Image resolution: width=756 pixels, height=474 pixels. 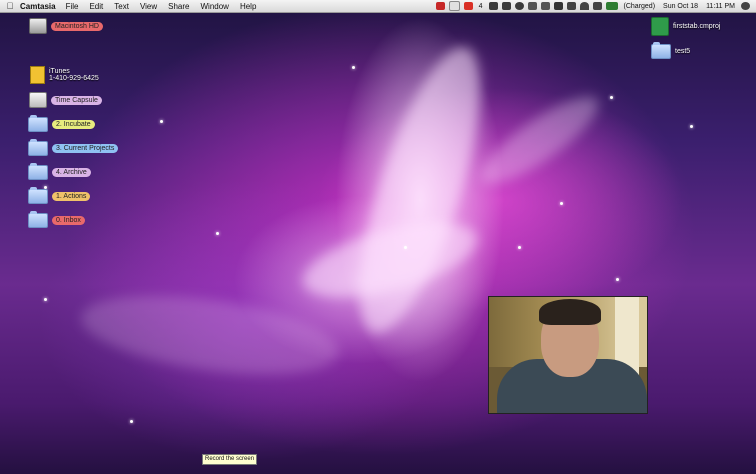 I want to click on desktop-icon-actions: 1. Actions, so click(x=59, y=195).